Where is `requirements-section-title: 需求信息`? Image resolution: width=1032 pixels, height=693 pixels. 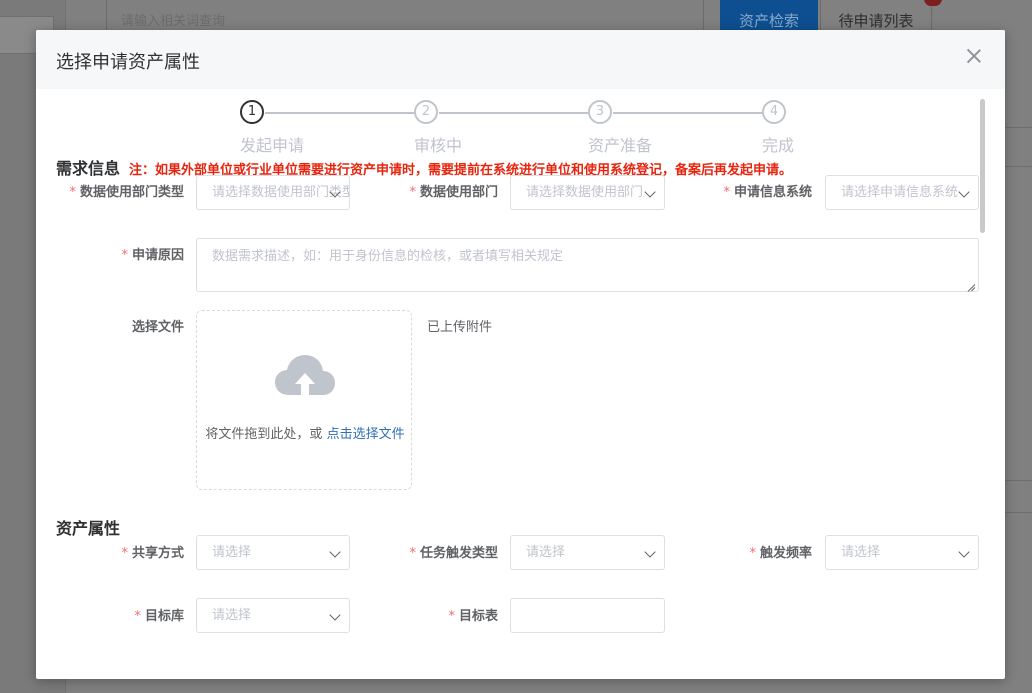
requirements-section-title: 需求信息 is located at coordinates (88, 168).